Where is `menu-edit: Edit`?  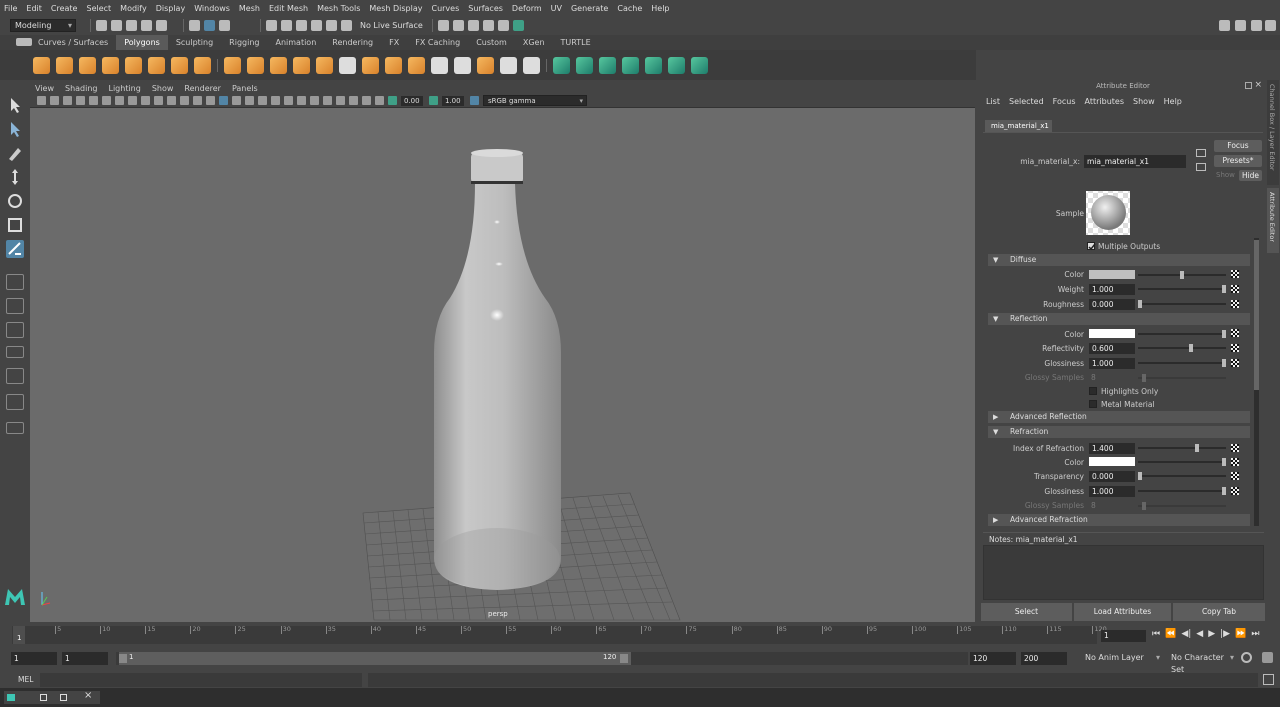
menu-edit: Edit is located at coordinates (34, 8).